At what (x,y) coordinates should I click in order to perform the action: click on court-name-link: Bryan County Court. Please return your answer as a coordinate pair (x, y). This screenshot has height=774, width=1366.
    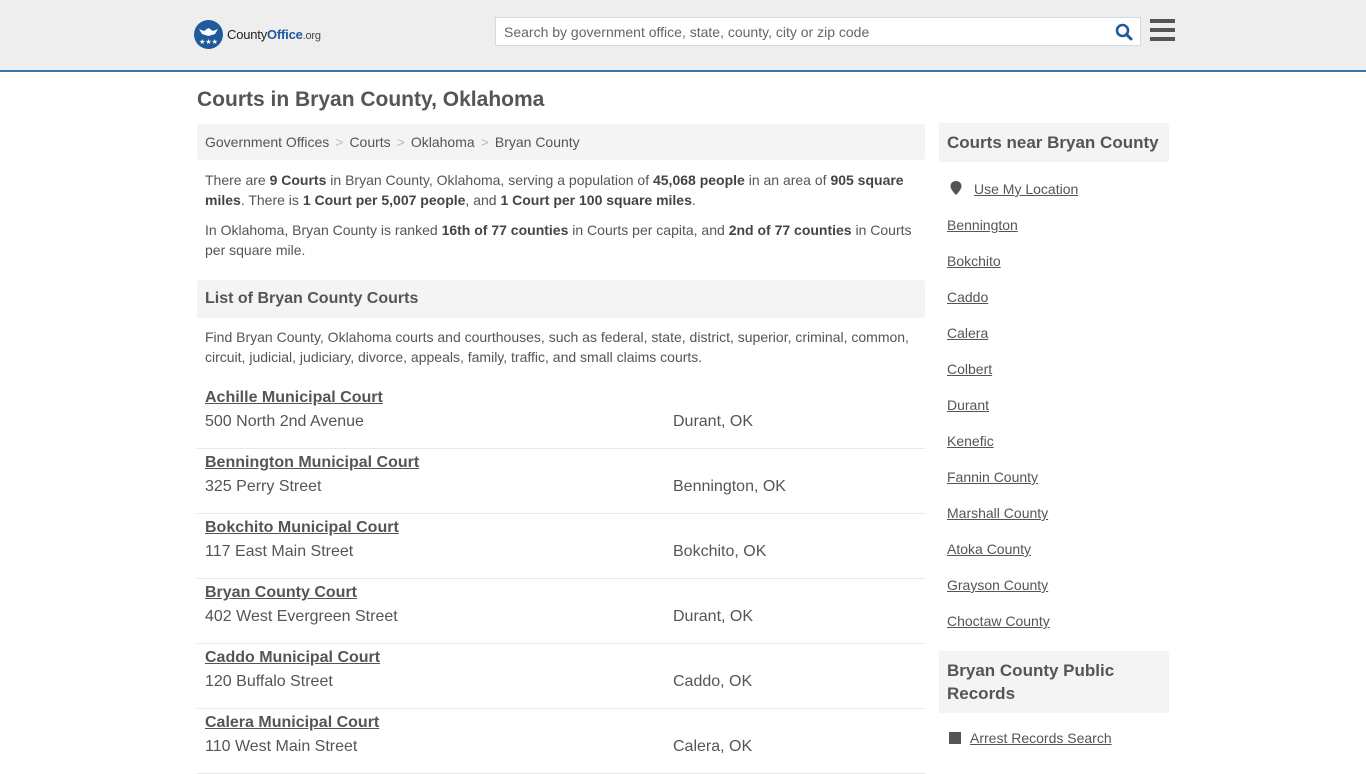
    Looking at the image, I should click on (281, 593).